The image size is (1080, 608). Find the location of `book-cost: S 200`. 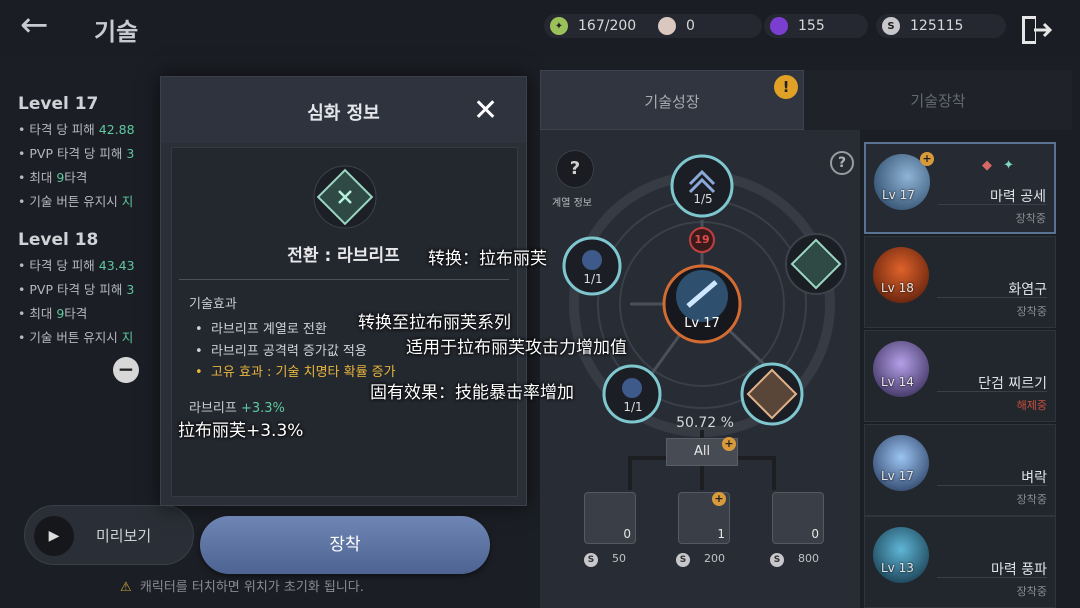

book-cost: S 200 is located at coordinates (700, 559).